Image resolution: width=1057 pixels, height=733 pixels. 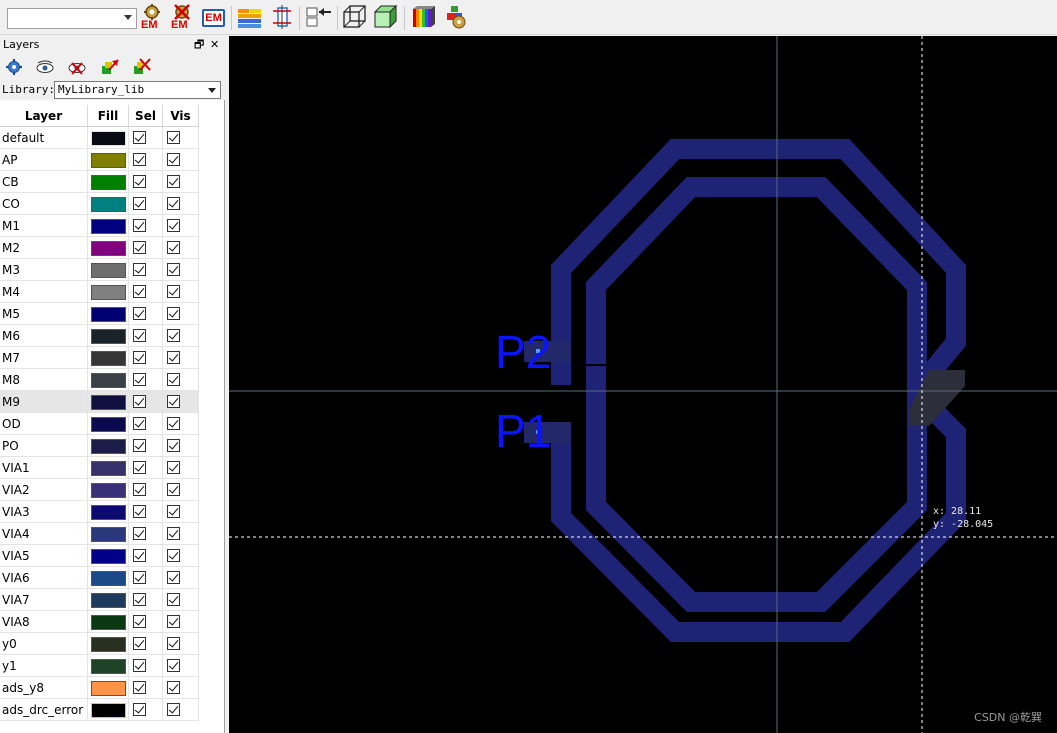 I want to click on layer-row: VIA3, so click(x=99, y=512).